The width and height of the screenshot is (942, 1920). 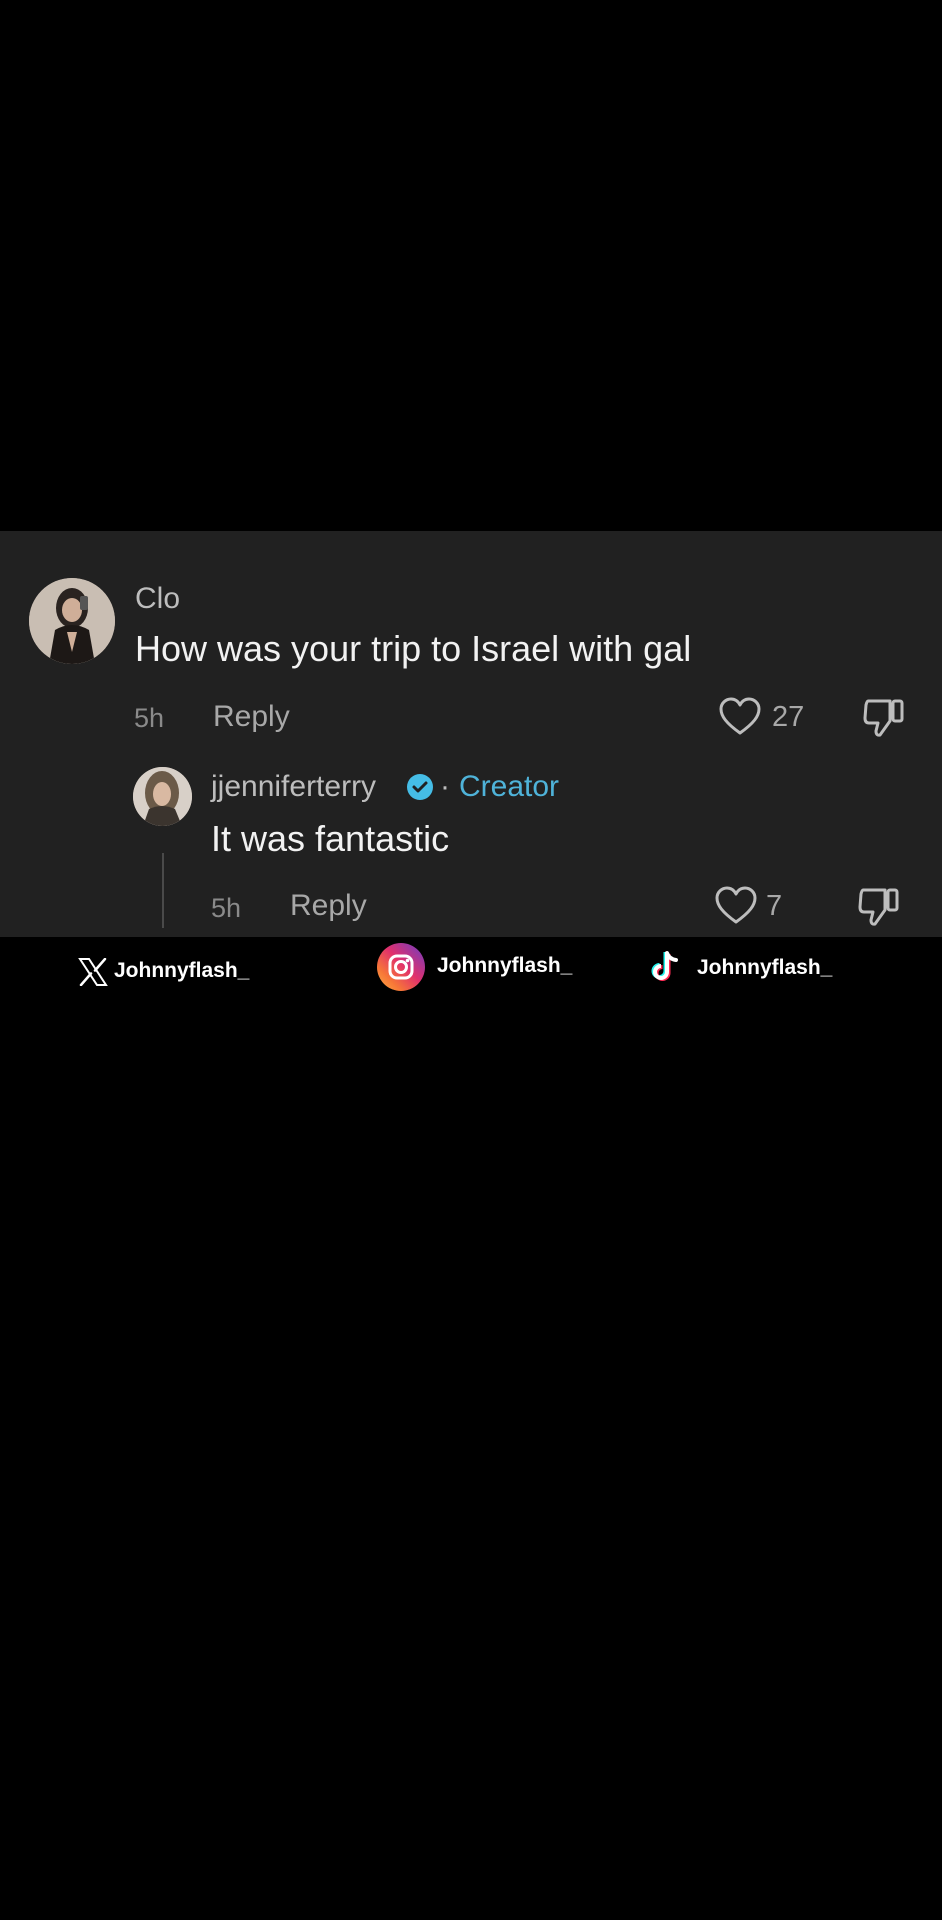 I want to click on creator-badge: Creator, so click(x=509, y=786).